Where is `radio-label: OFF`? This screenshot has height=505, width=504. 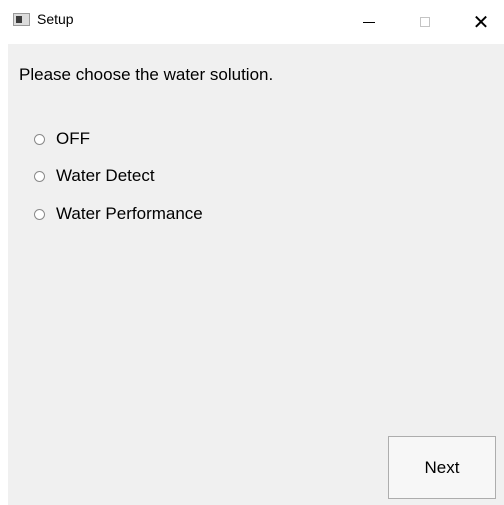 radio-label: OFF is located at coordinates (73, 138).